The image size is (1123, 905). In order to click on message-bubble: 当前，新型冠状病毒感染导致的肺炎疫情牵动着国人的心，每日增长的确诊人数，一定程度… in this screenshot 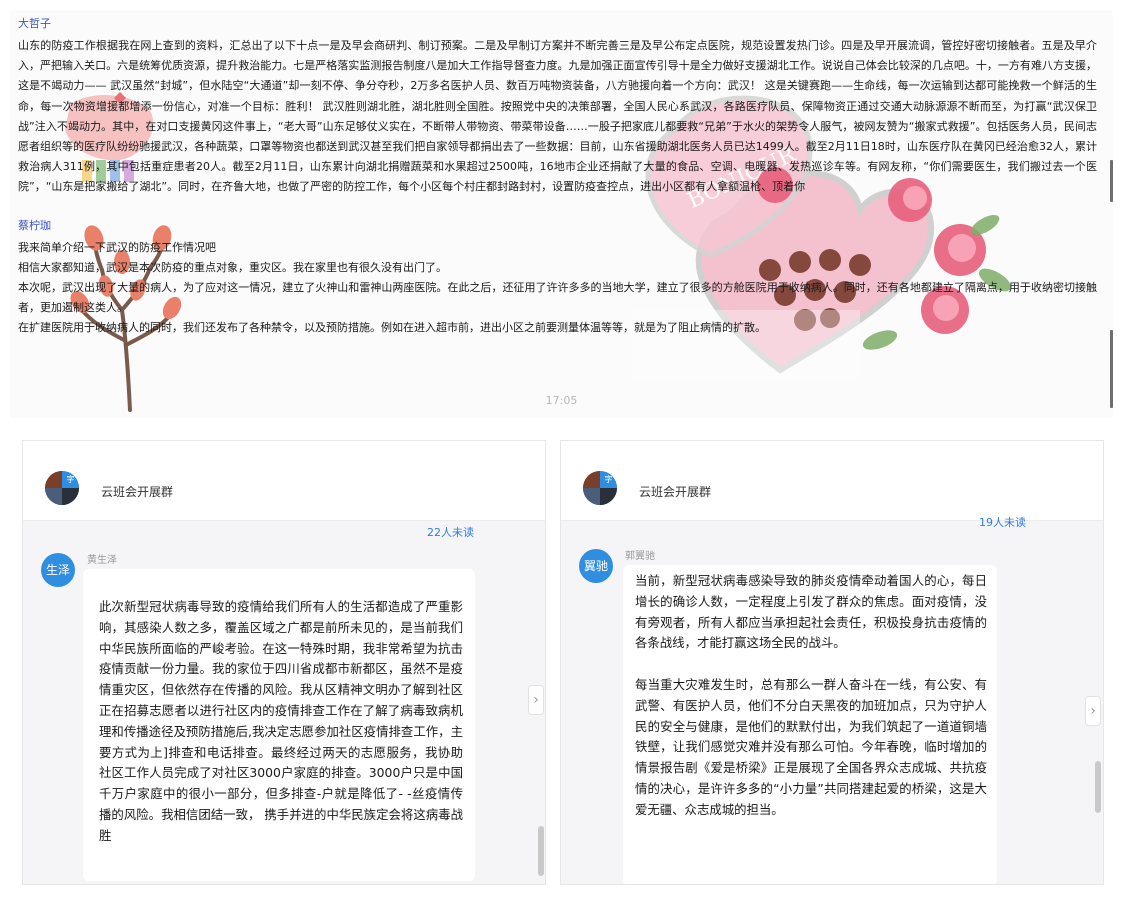, I will do `click(810, 724)`.